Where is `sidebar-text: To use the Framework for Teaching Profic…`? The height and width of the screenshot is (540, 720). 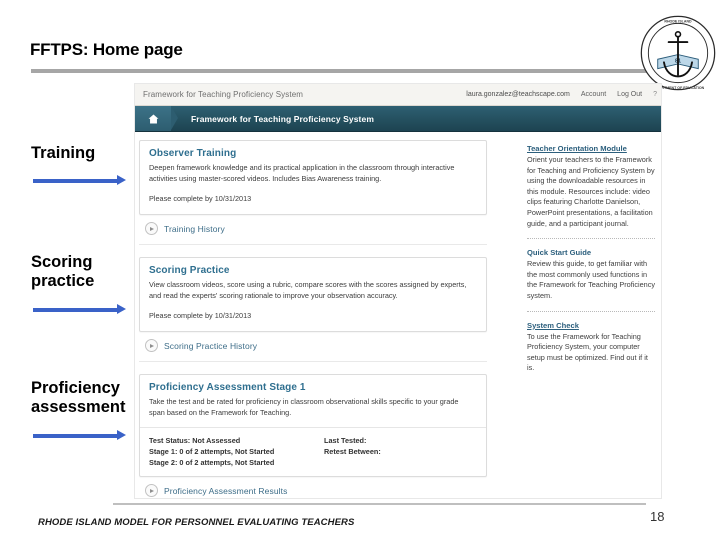
sidebar-text: To use the Framework for Teaching Profic… is located at coordinates (587, 352).